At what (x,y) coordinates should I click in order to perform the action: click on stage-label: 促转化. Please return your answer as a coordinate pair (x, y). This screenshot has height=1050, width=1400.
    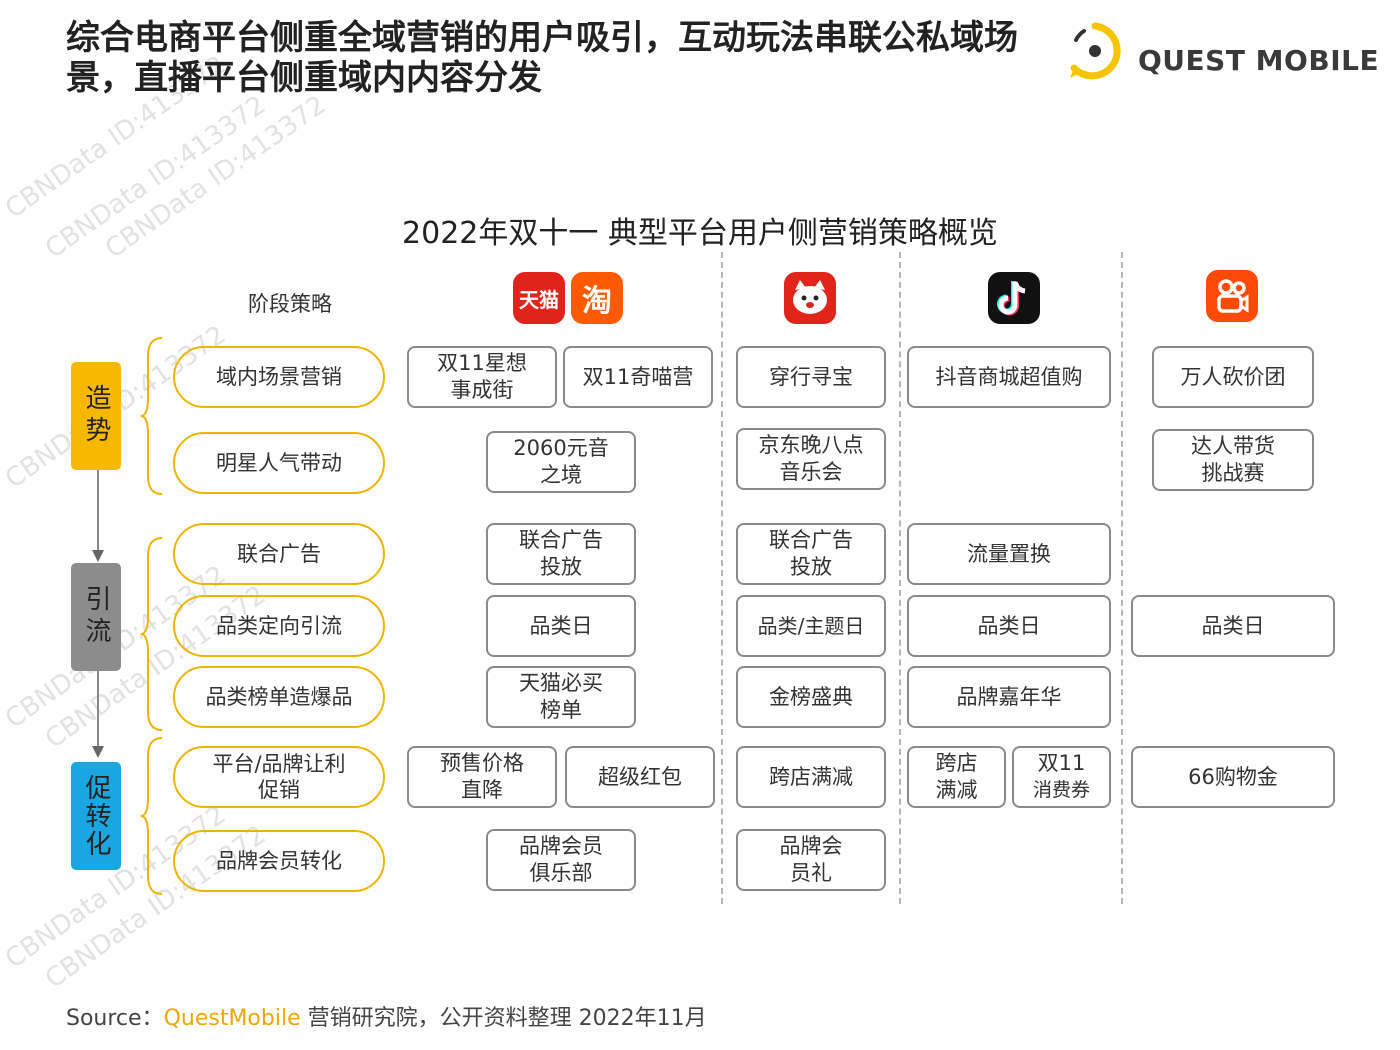
    Looking at the image, I should click on (96, 816).